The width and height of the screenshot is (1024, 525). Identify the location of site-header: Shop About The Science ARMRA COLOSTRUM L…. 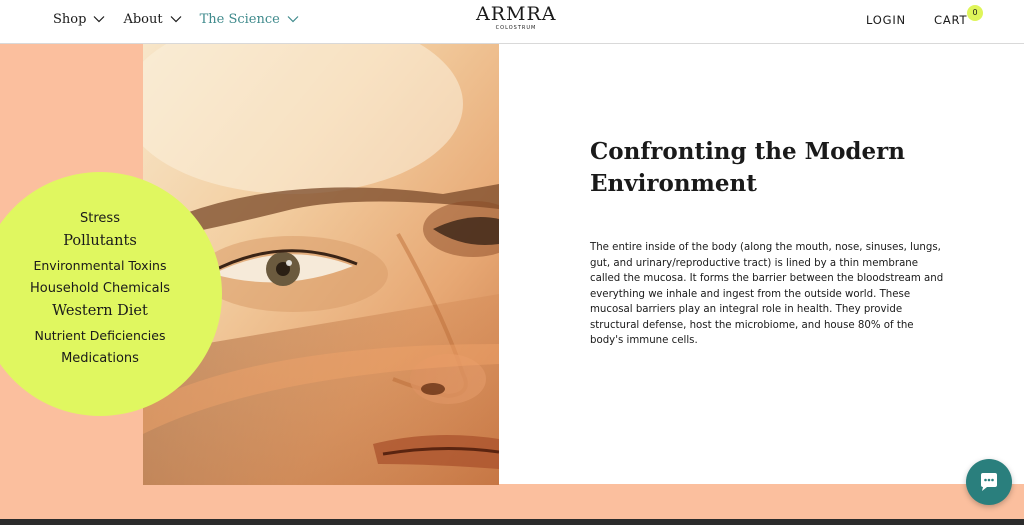
(512, 22).